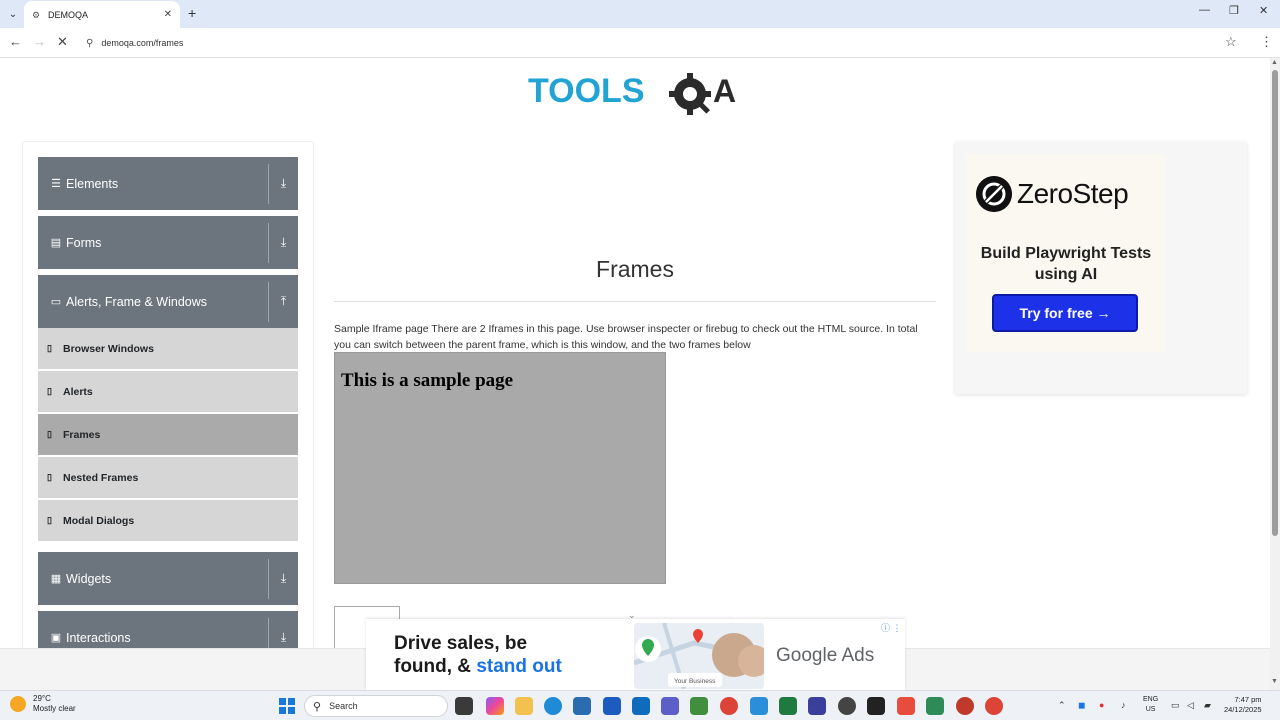 This screenshot has height=720, width=1280. Describe the element at coordinates (994, 194) in the screenshot. I see `zerostep-logo-icon` at that location.